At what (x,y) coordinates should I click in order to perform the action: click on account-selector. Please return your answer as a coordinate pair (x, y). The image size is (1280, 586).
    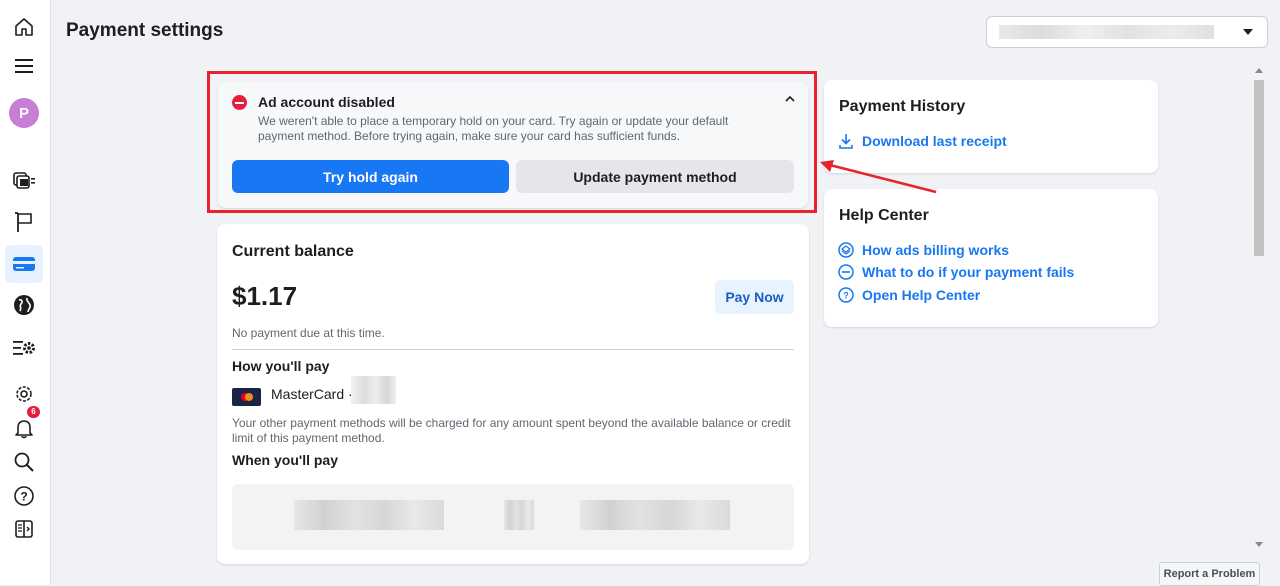
    Looking at the image, I should click on (1127, 32).